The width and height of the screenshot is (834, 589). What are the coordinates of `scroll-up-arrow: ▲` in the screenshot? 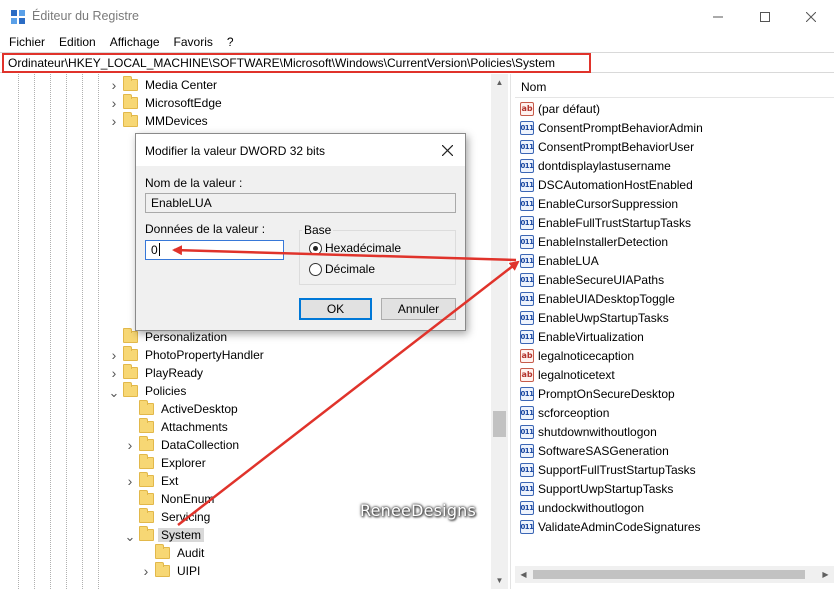 It's located at (499, 82).